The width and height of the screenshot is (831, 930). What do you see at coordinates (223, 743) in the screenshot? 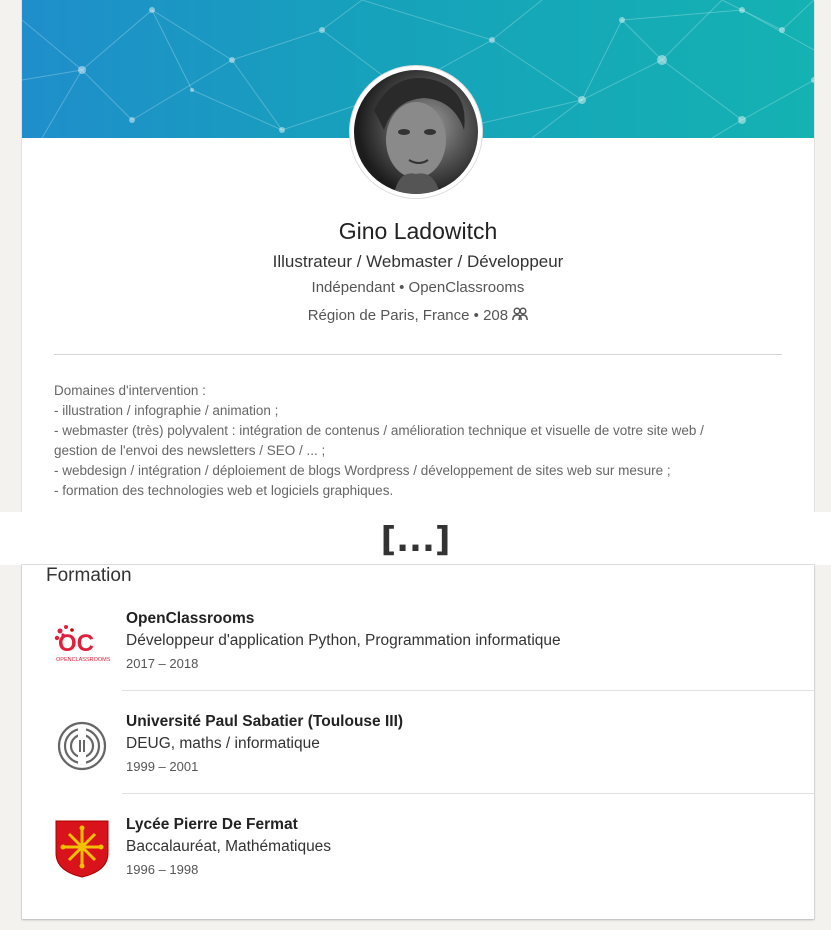
I see `degree: DEUG, maths / informatique` at bounding box center [223, 743].